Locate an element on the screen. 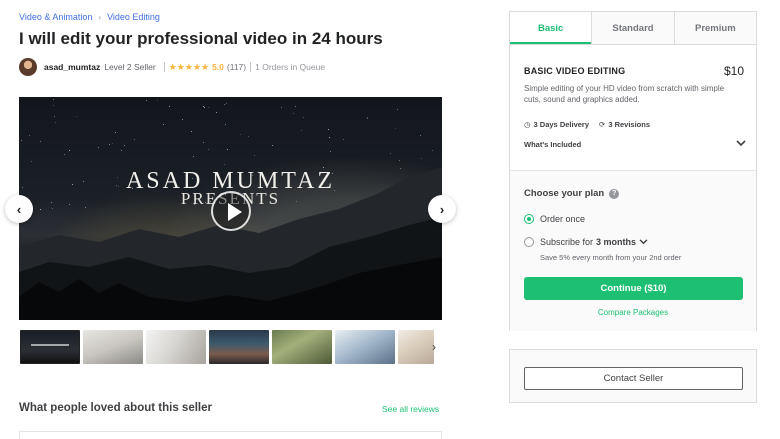 The height and width of the screenshot is (439, 780). package-tabs: Basic Standard Premium is located at coordinates (633, 28).